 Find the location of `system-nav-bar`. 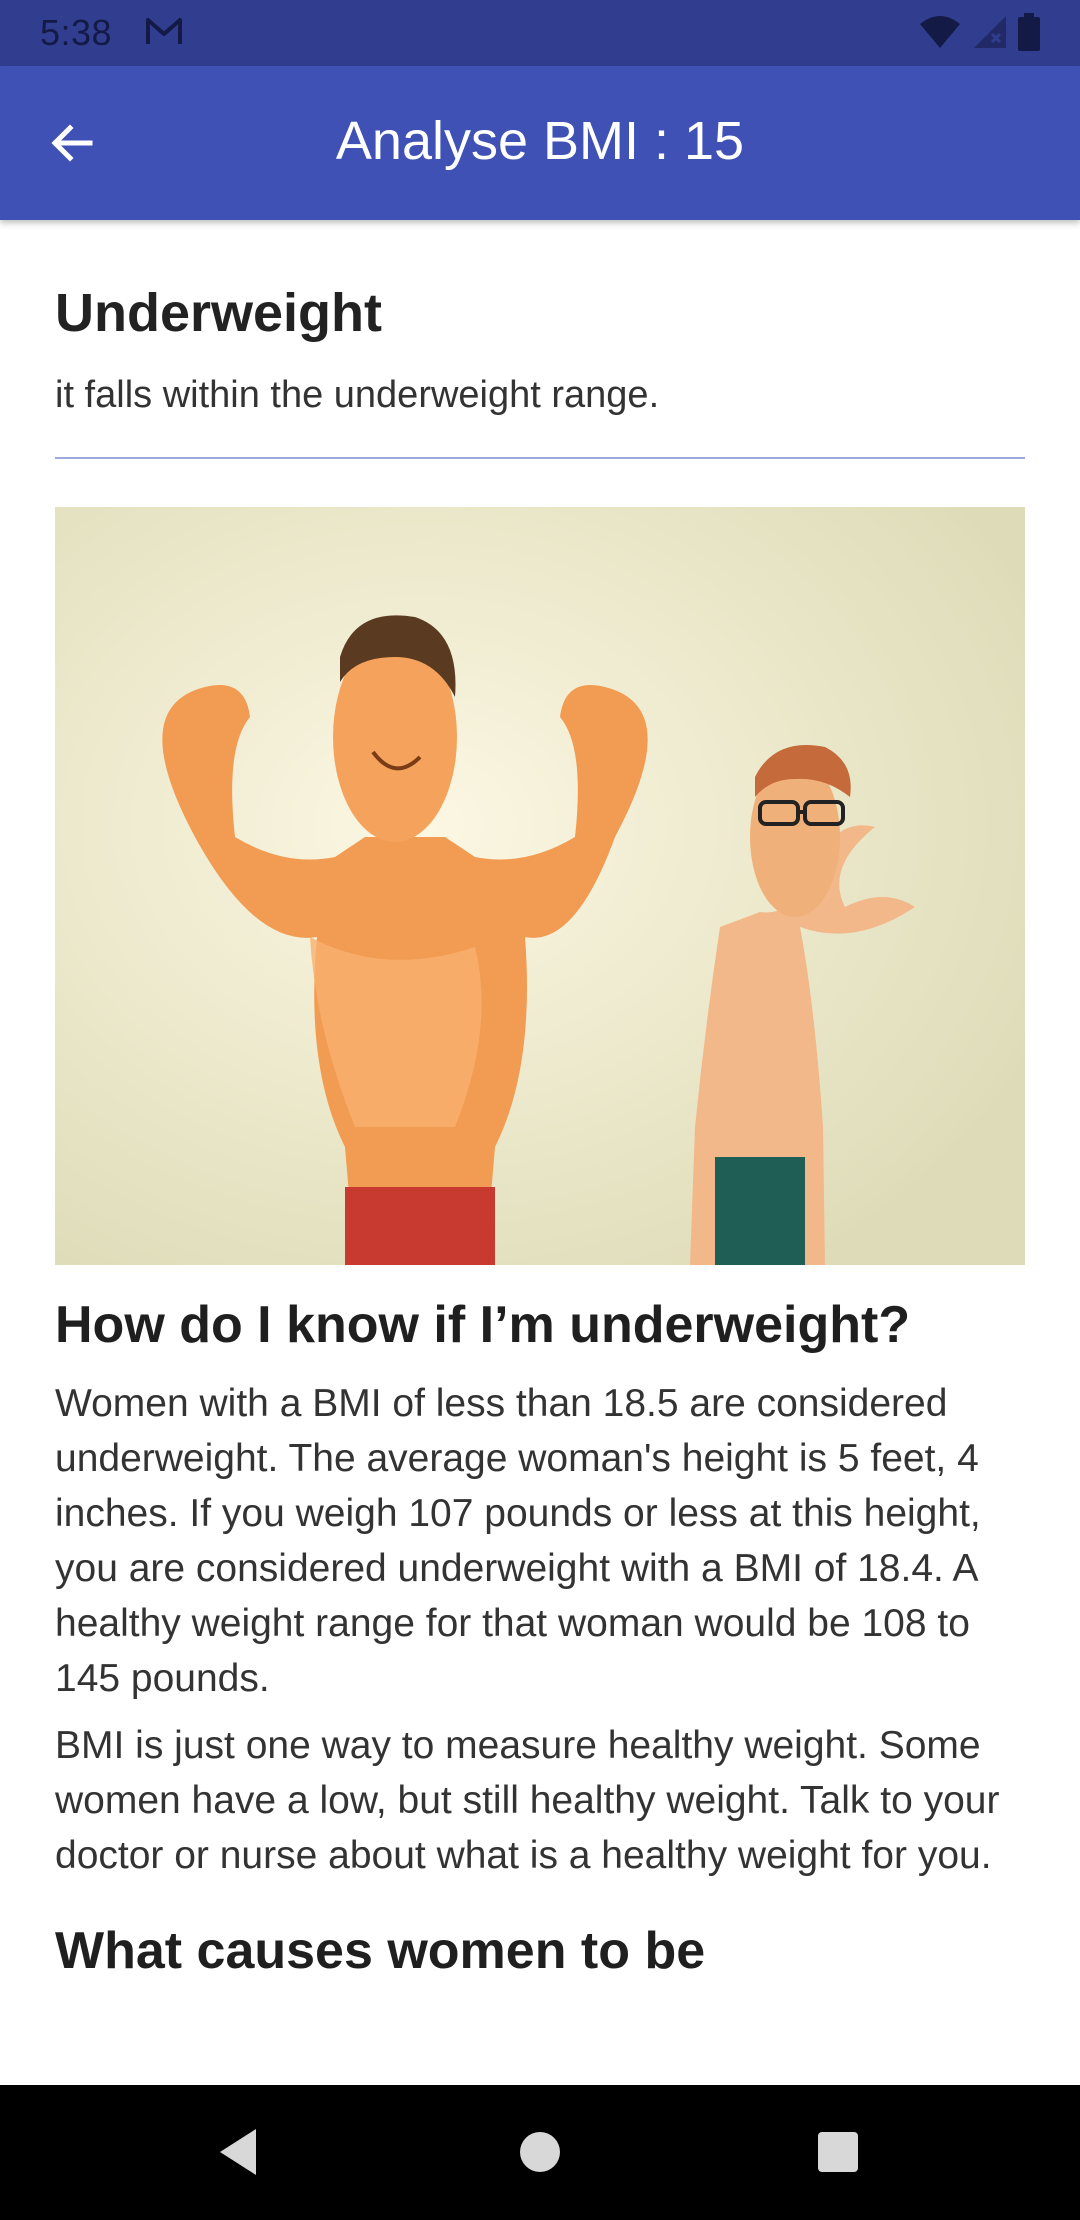

system-nav-bar is located at coordinates (540, 2152).